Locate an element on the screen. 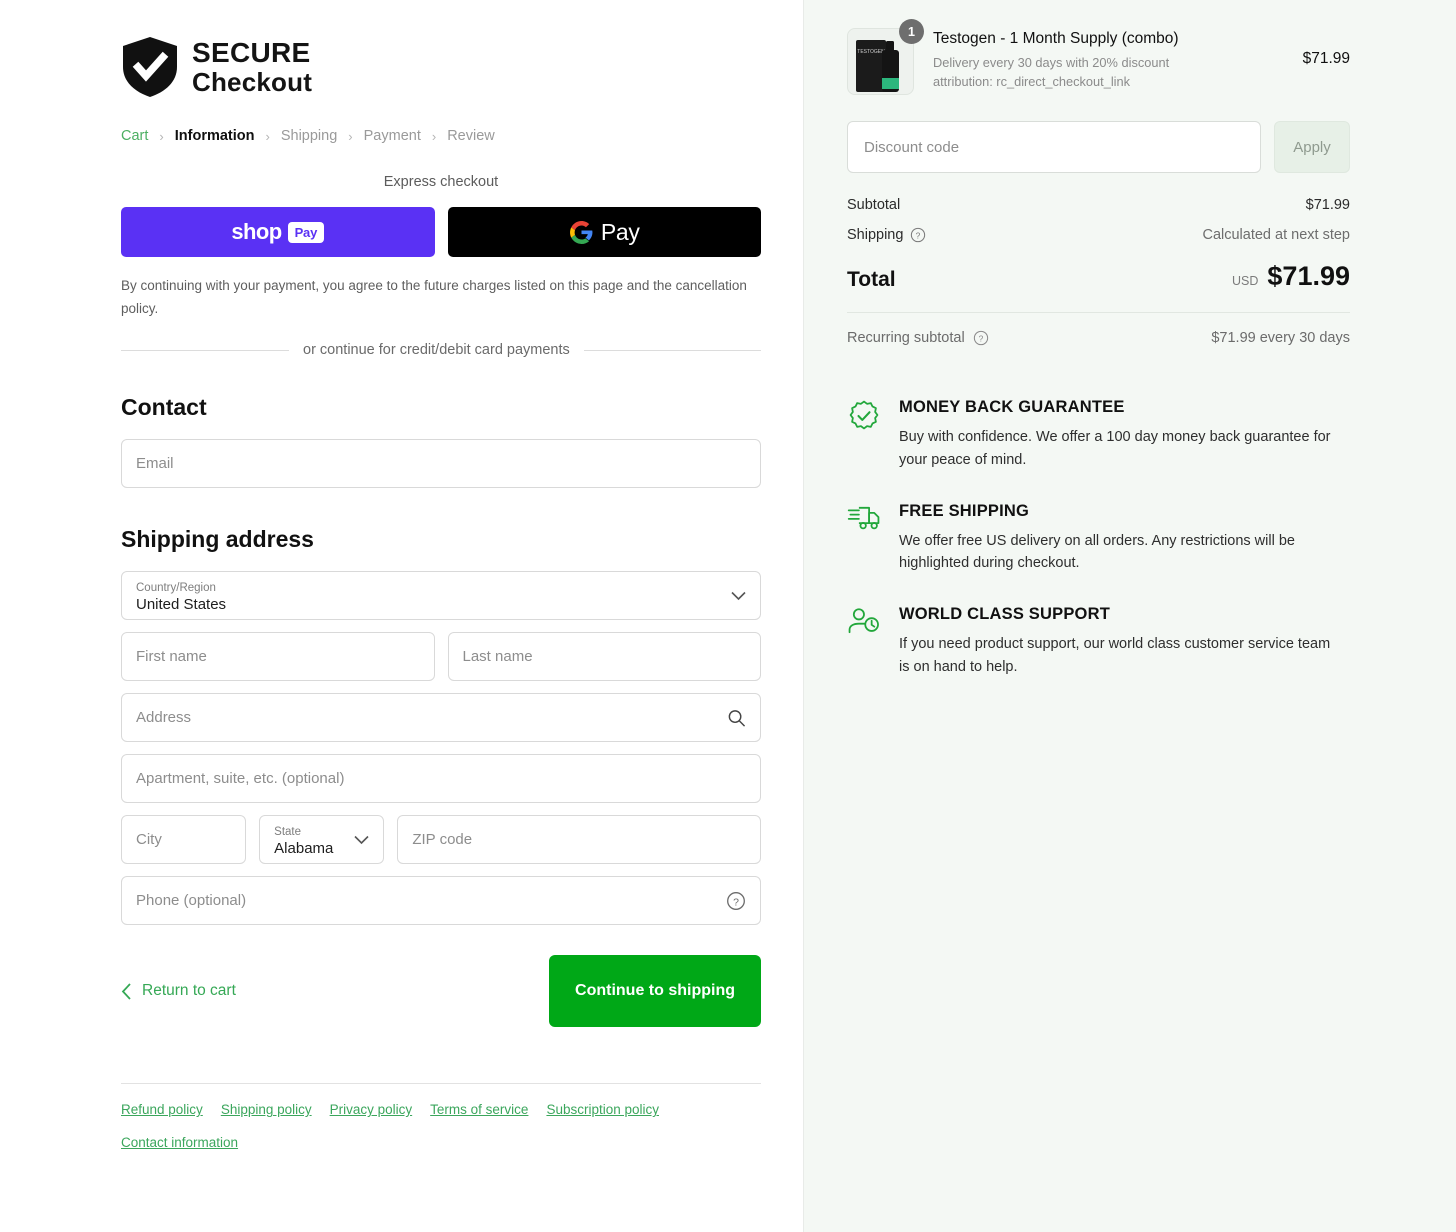 Image resolution: width=1456 pixels, height=1232 pixels. footer-link-privacy-policy: Privacy policy is located at coordinates (371, 1109).